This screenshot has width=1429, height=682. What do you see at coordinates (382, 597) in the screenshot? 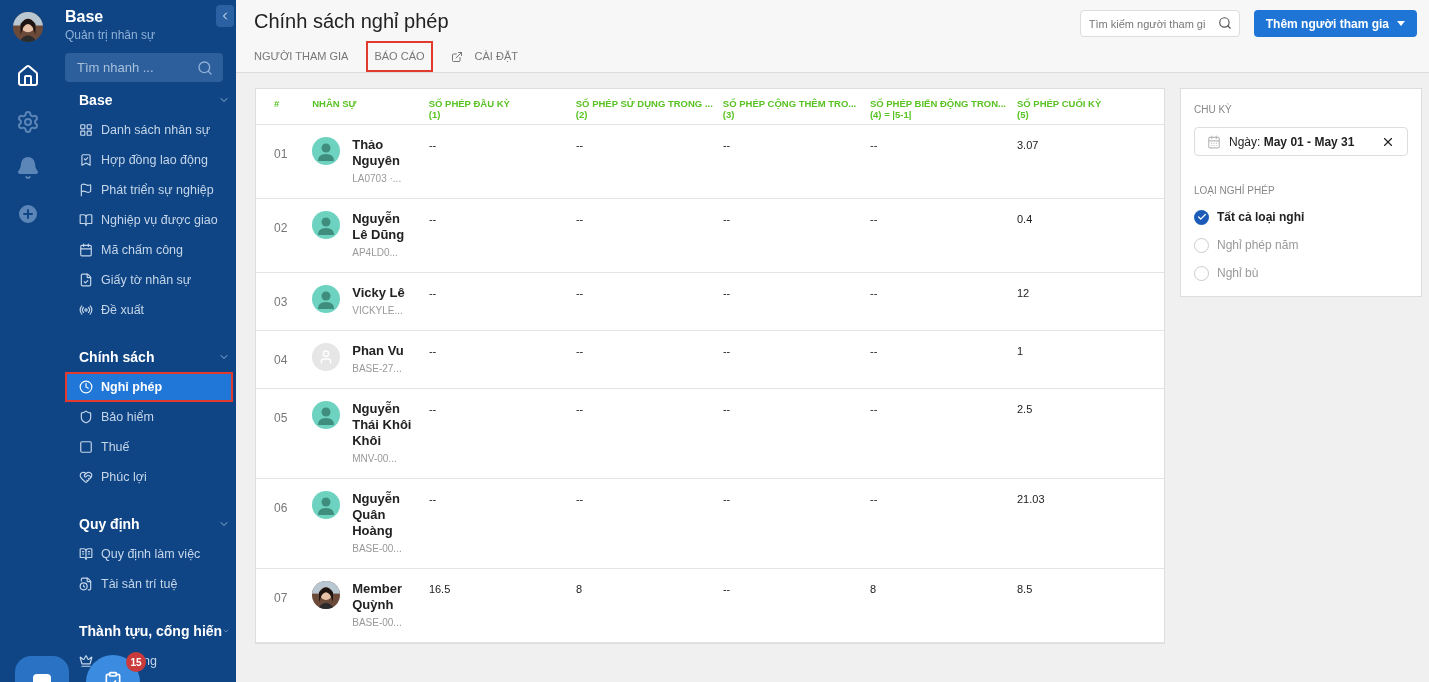
I see `employee-name: Member Quỳnh` at bounding box center [382, 597].